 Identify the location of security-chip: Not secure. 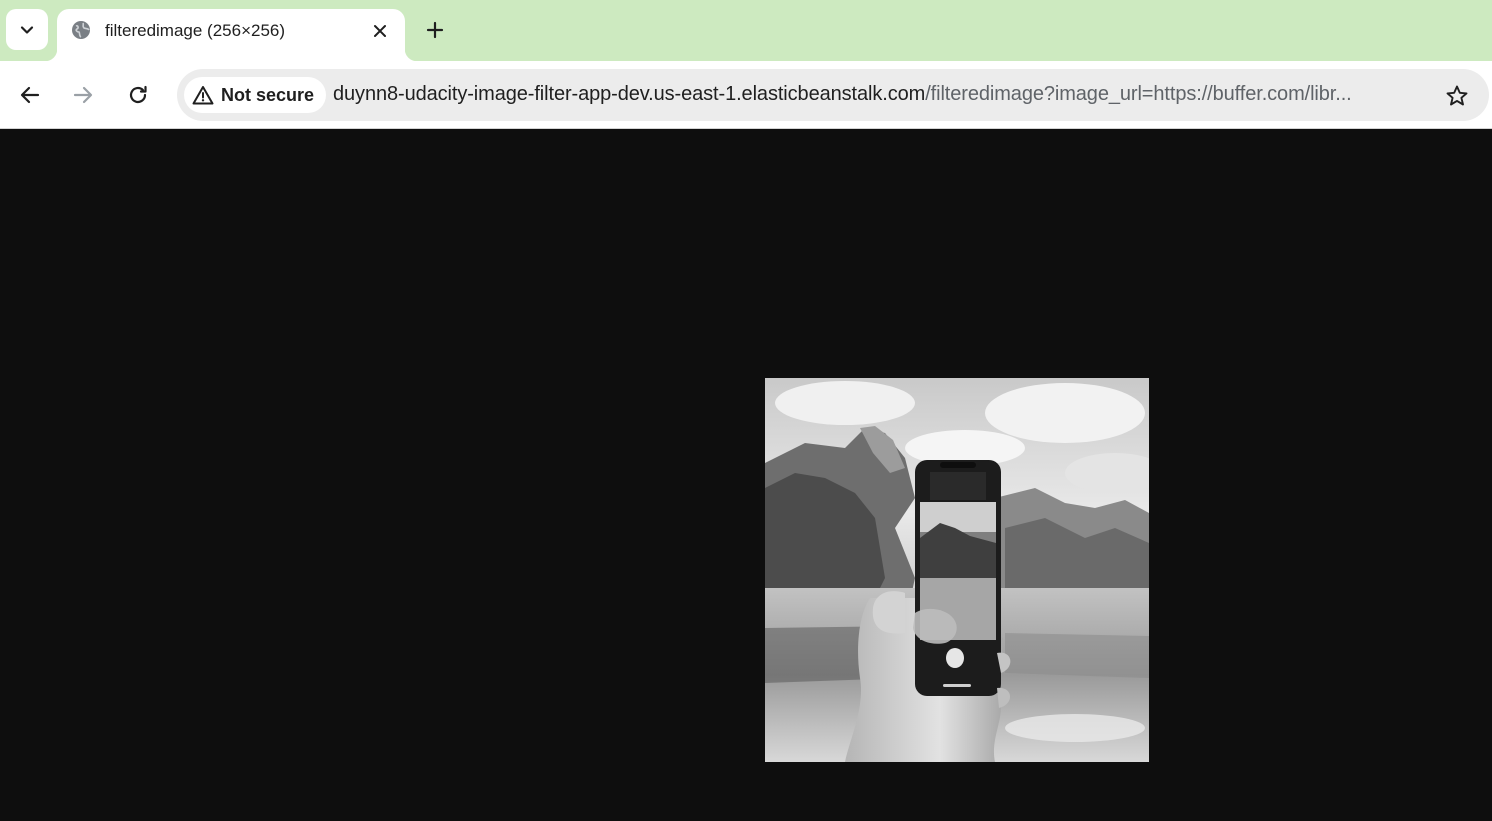
(255, 95).